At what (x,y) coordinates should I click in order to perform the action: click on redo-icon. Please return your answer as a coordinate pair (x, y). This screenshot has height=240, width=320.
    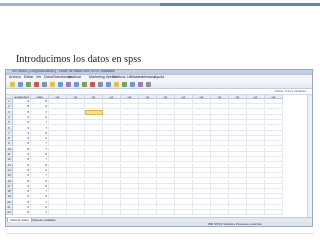
    Looking at the image, I should click on (52, 84).